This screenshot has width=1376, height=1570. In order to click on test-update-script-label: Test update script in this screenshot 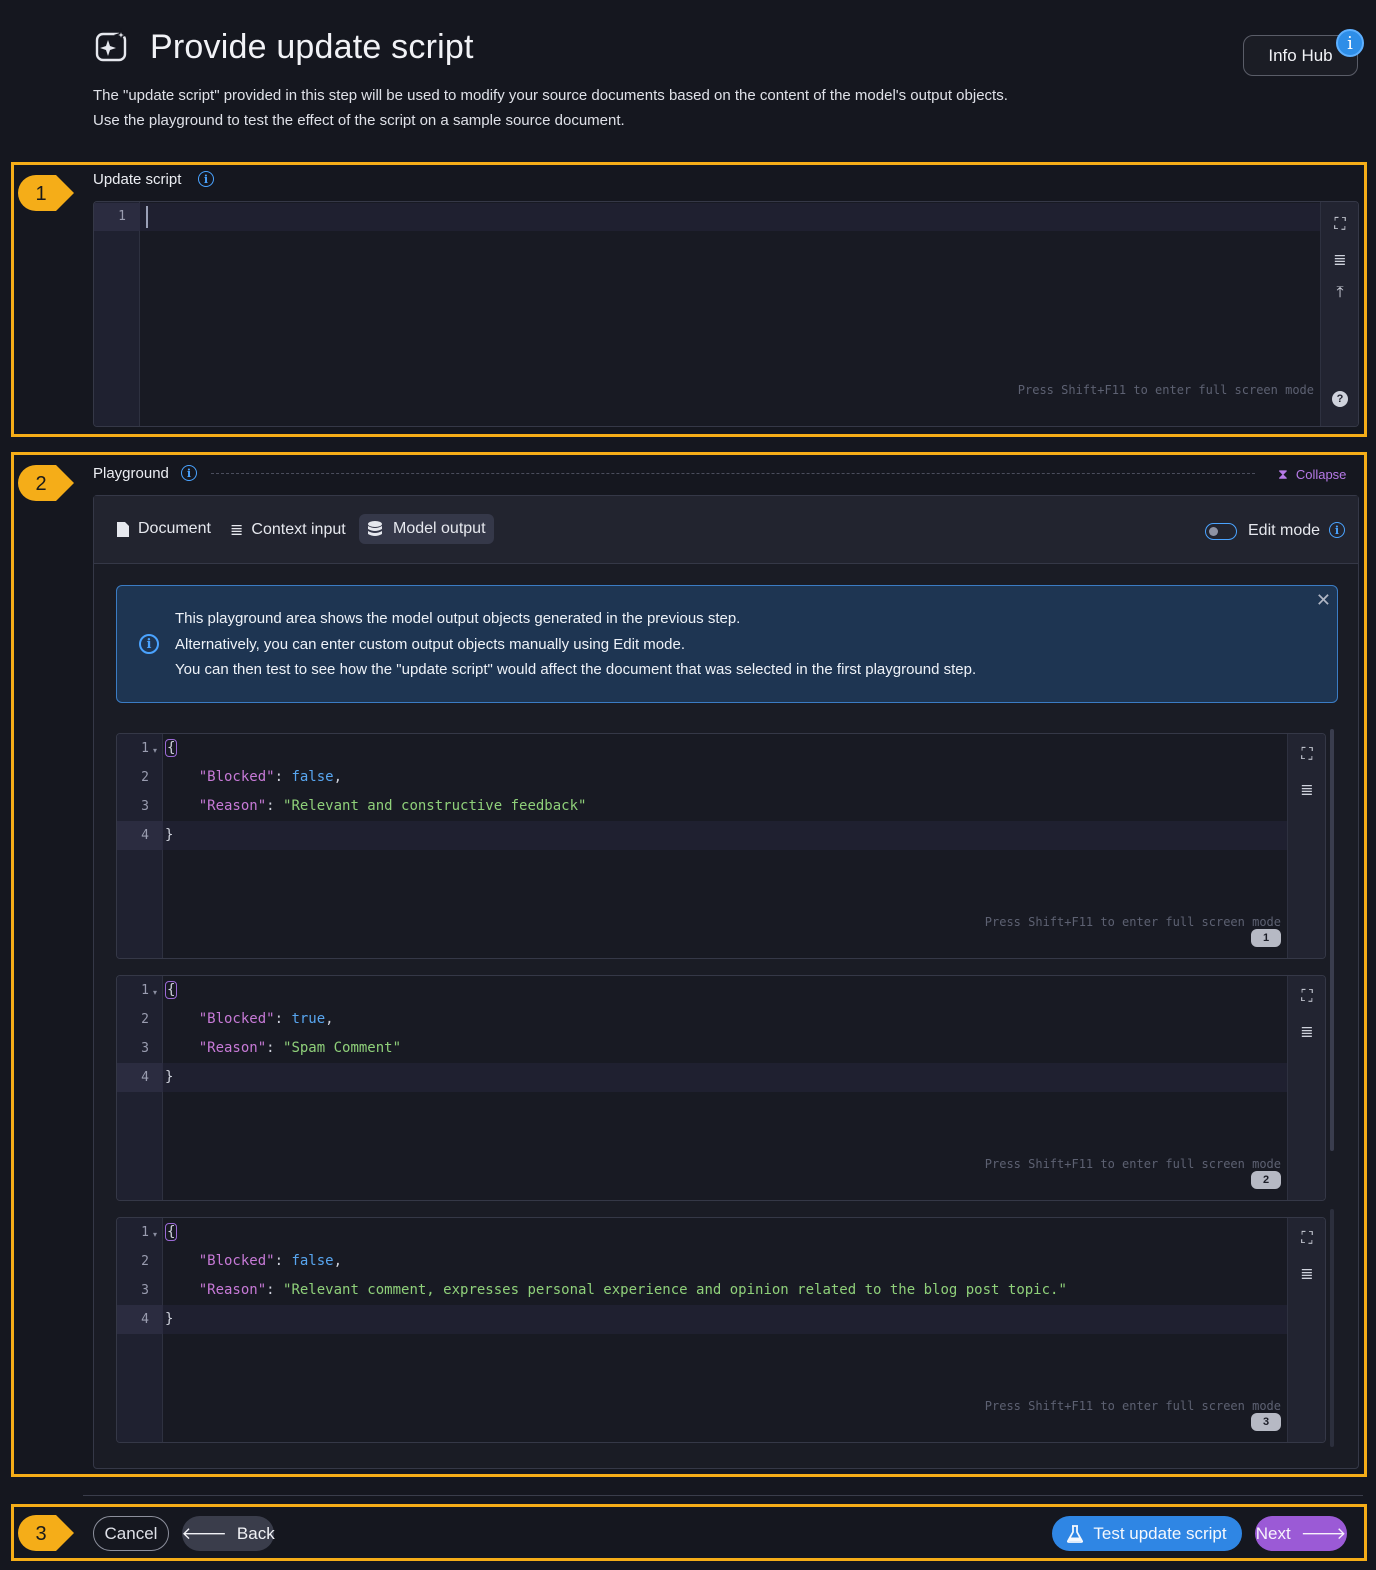, I will do `click(1160, 1533)`.